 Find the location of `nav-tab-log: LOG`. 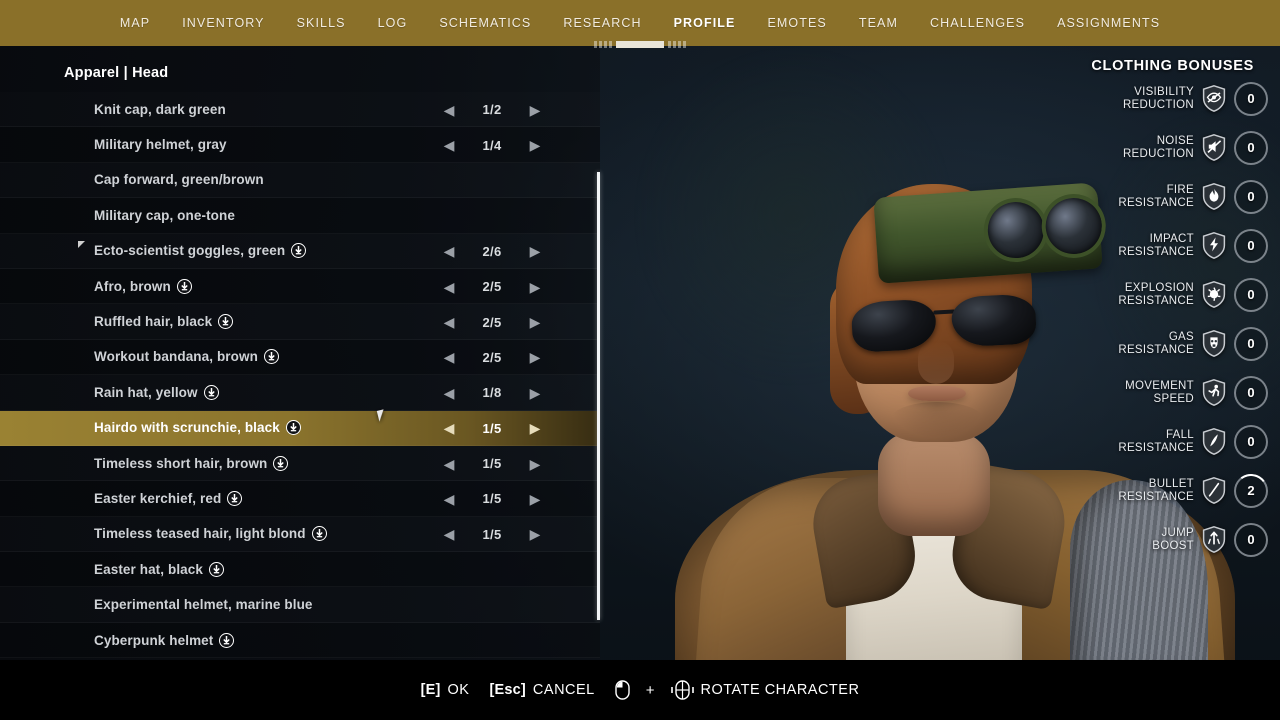

nav-tab-log: LOG is located at coordinates (393, 23).